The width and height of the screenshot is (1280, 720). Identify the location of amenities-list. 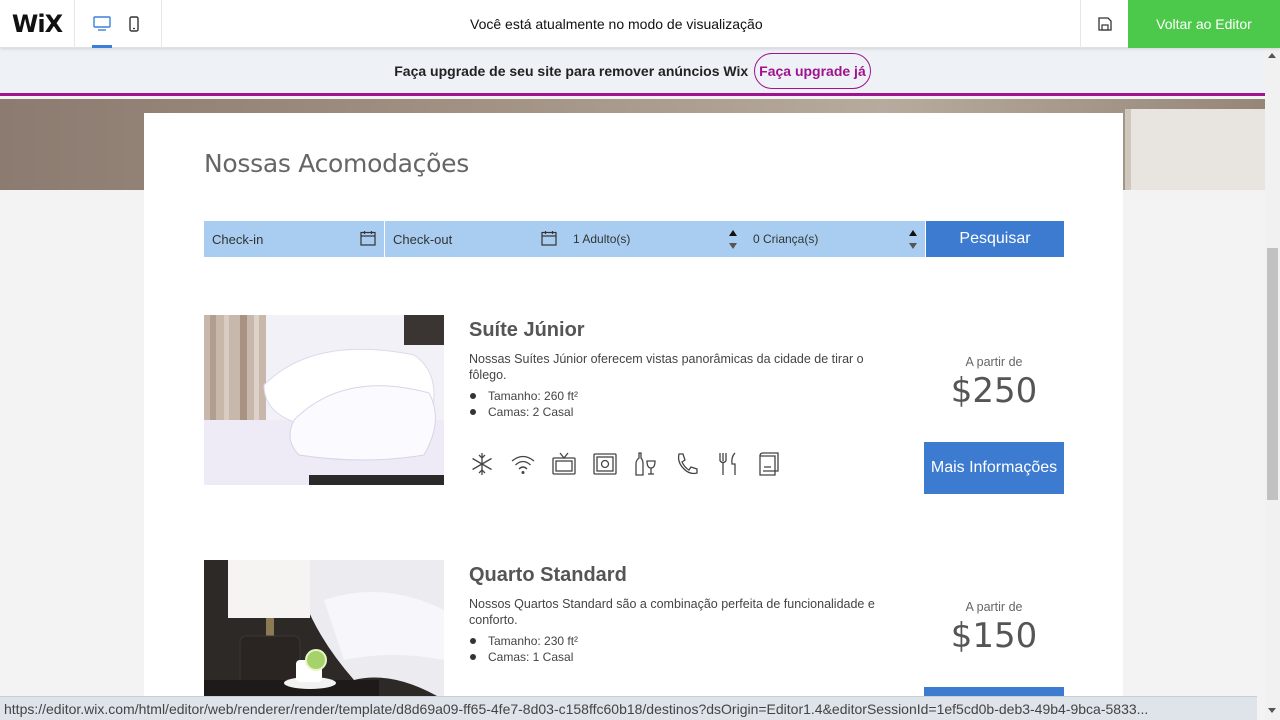
(625, 464).